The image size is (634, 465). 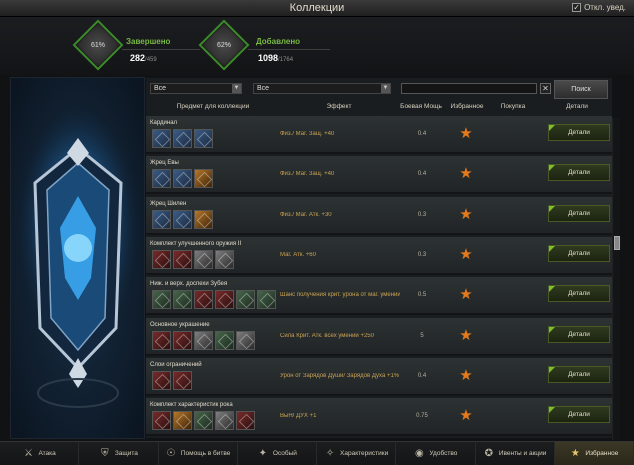 What do you see at coordinates (364, 453) in the screenshot?
I see `category-tab-label: Характеристики` at bounding box center [364, 453].